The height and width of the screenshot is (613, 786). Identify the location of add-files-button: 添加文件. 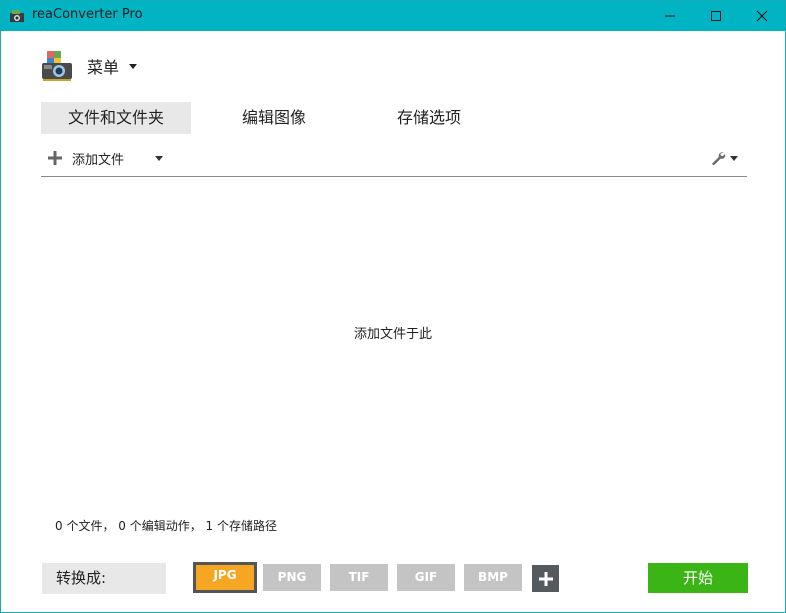
(106, 158).